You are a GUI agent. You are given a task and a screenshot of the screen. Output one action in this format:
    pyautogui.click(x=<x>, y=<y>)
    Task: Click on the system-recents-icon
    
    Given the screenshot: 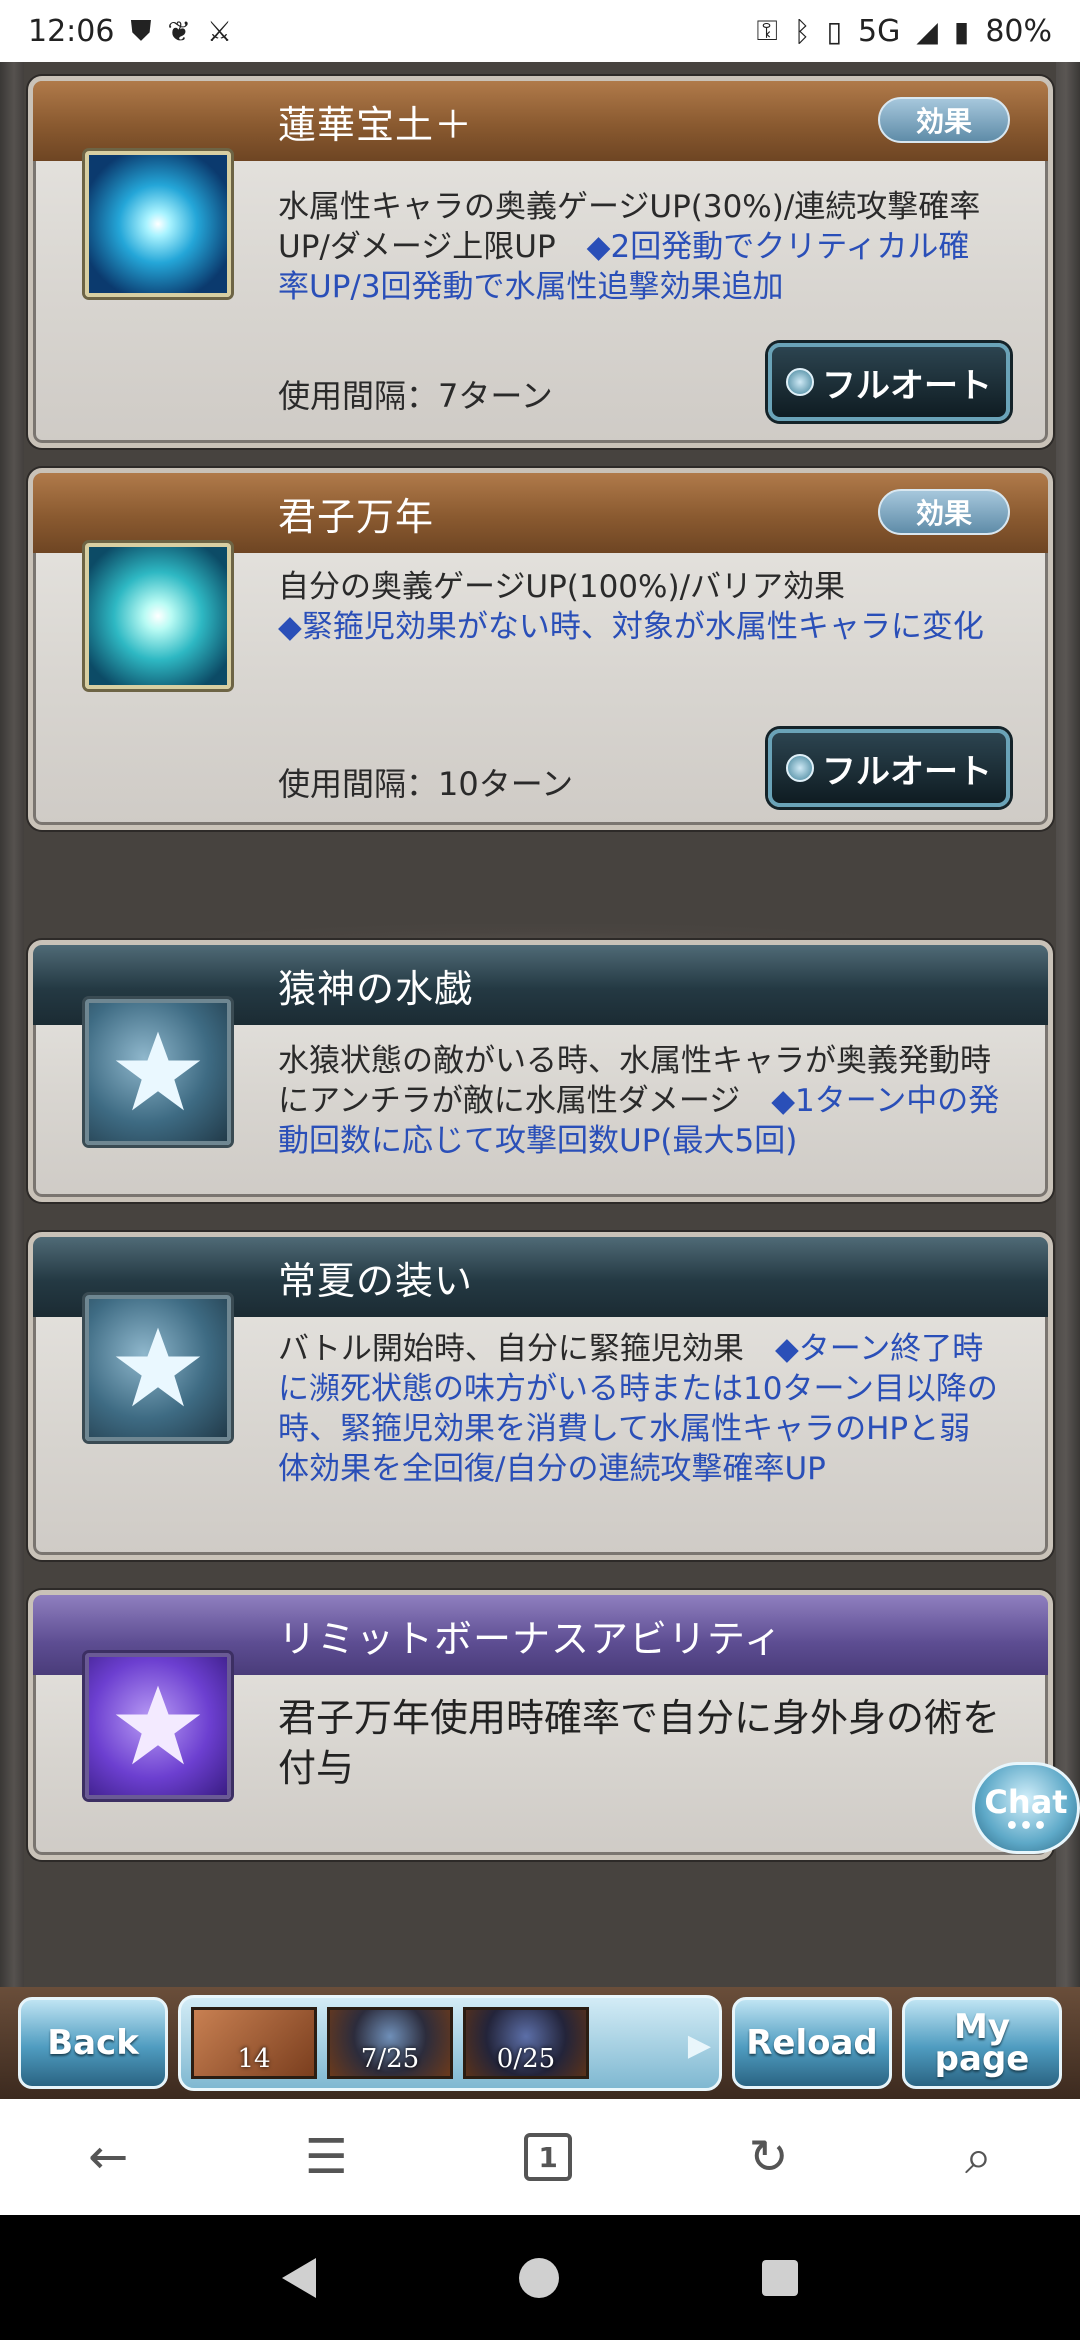 What is the action you would take?
    pyautogui.click(x=780, y=2277)
    